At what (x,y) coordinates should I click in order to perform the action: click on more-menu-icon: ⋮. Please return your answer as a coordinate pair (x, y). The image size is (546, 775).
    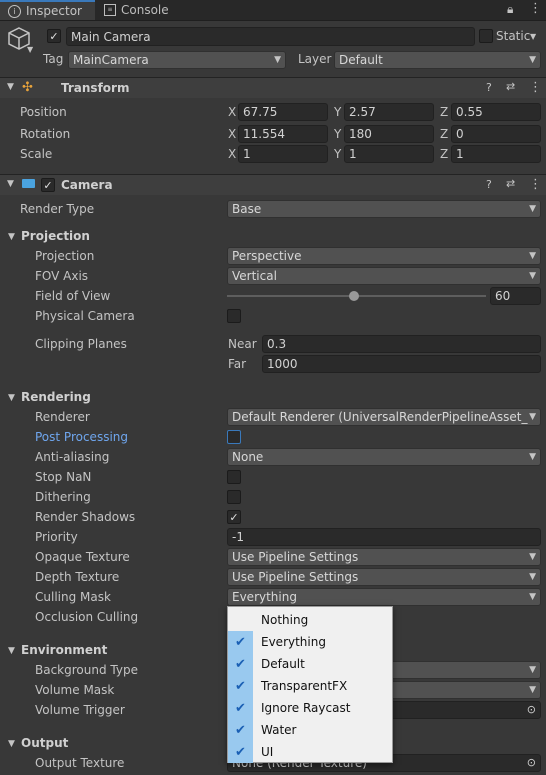
    Looking at the image, I should click on (535, 8).